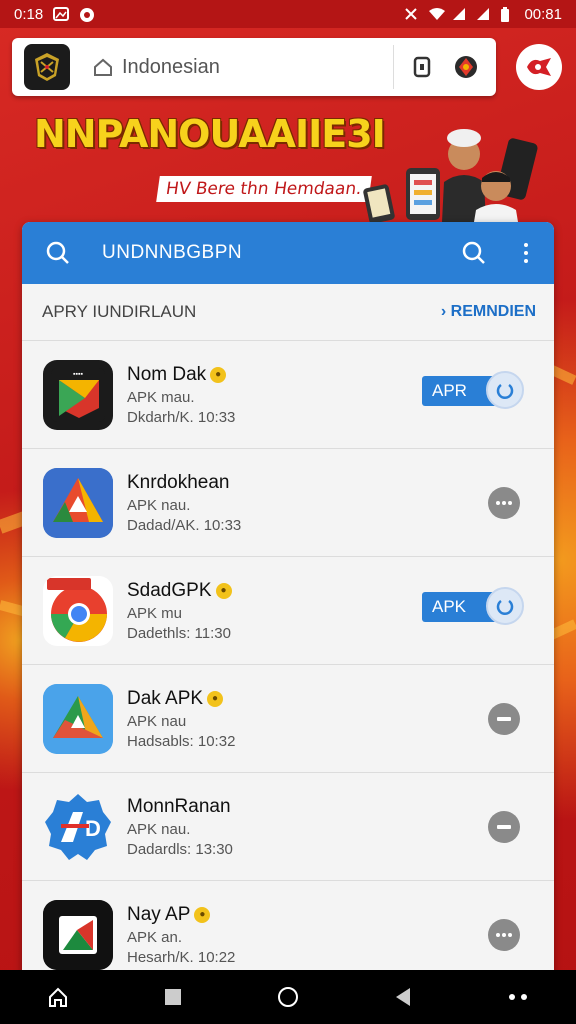  What do you see at coordinates (488, 312) in the screenshot?
I see `section-link: › REMNDIEN` at bounding box center [488, 312].